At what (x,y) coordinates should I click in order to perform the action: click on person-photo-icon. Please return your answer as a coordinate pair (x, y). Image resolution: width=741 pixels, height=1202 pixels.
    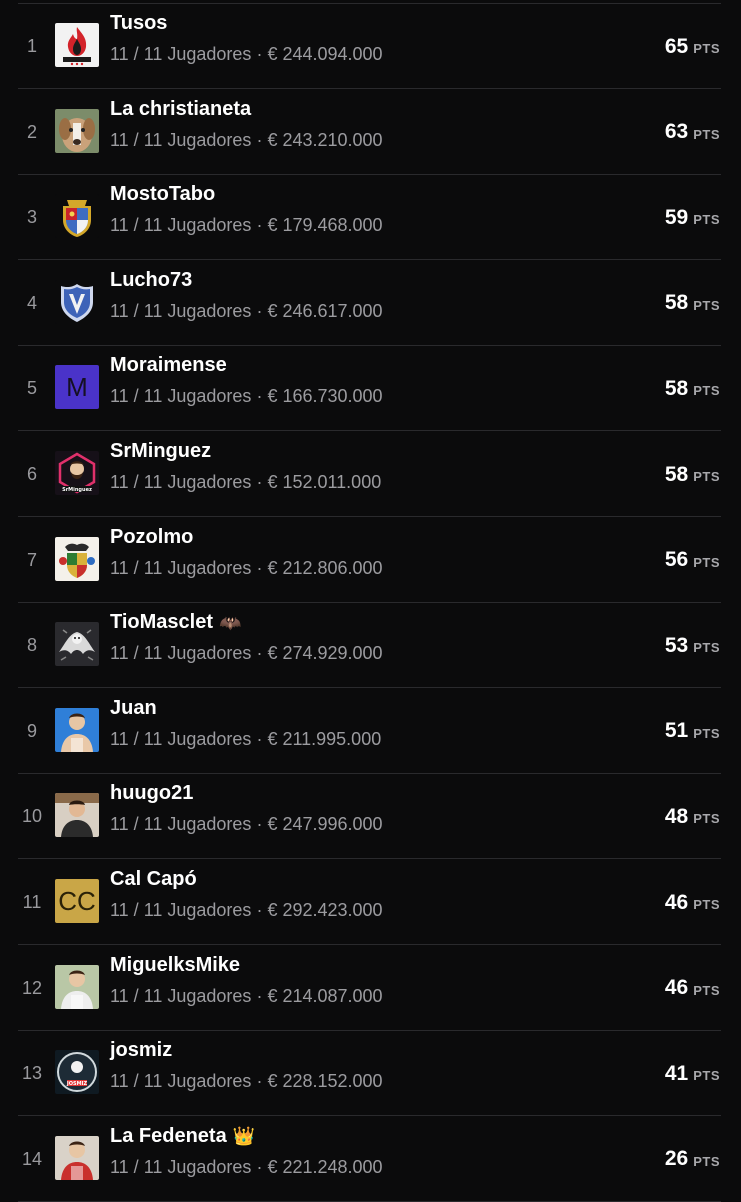
    Looking at the image, I should click on (77, 815).